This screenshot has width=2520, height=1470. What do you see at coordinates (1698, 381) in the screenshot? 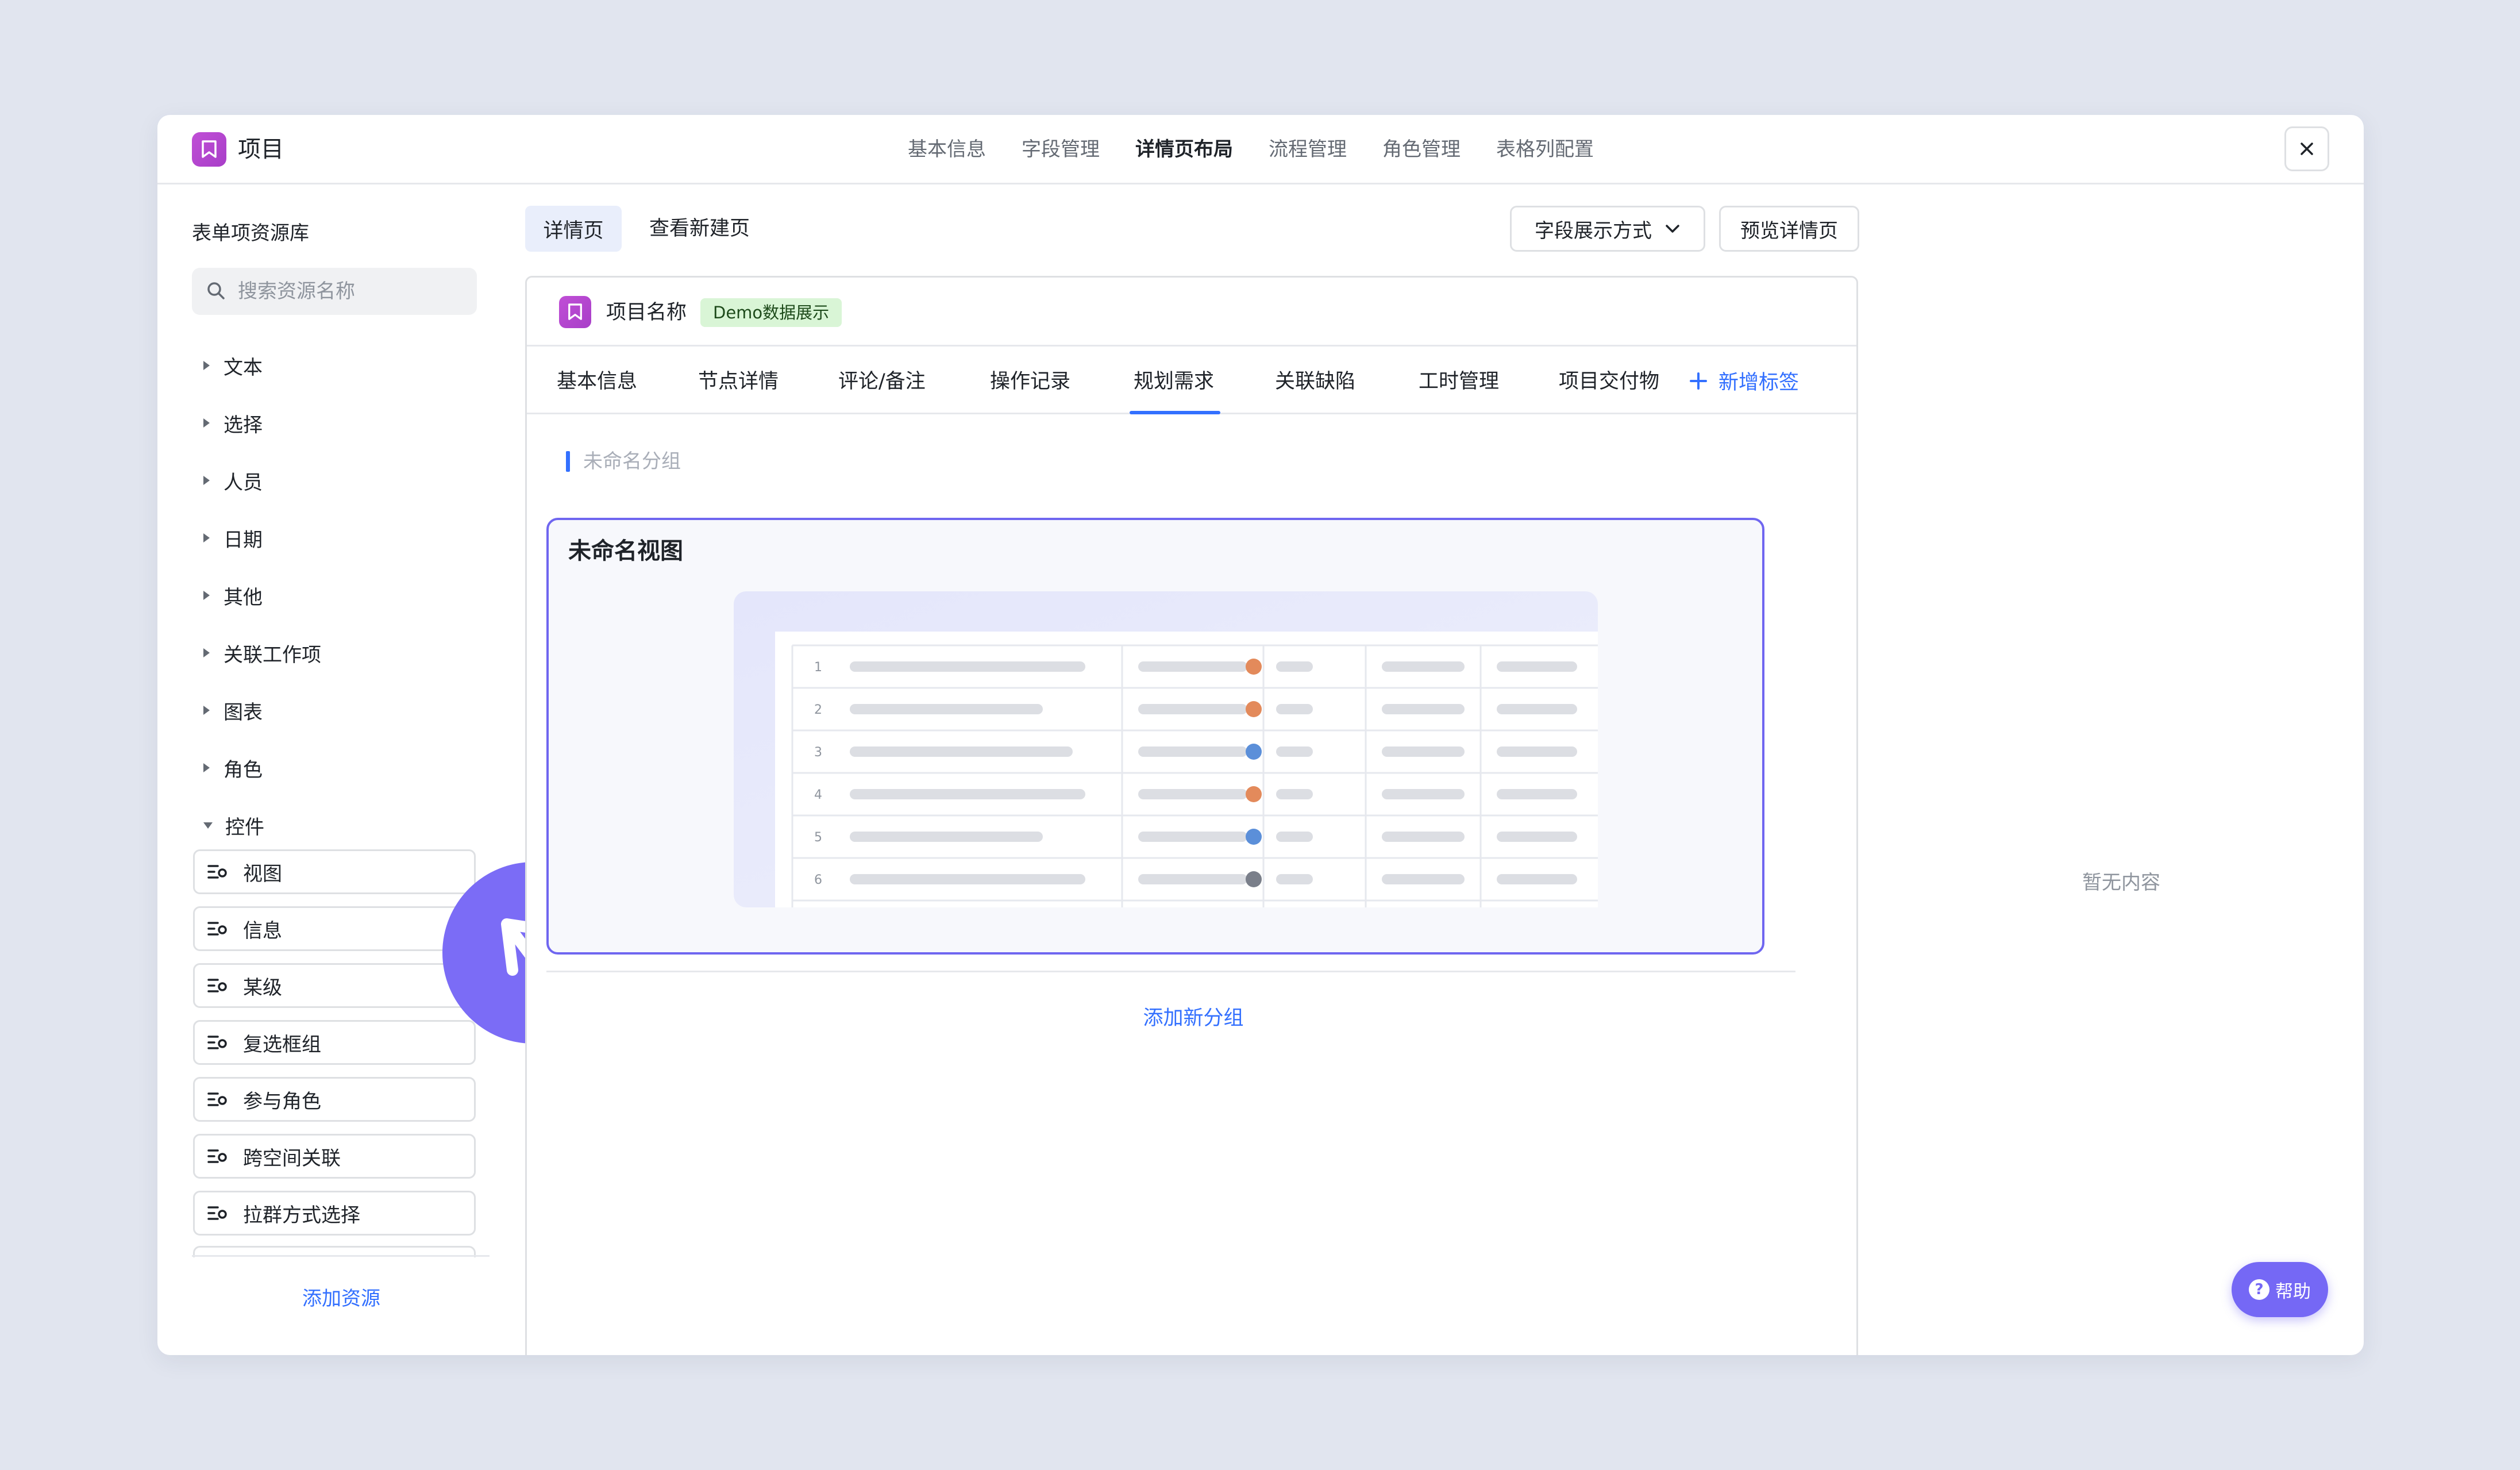
I see `plus-icon` at bounding box center [1698, 381].